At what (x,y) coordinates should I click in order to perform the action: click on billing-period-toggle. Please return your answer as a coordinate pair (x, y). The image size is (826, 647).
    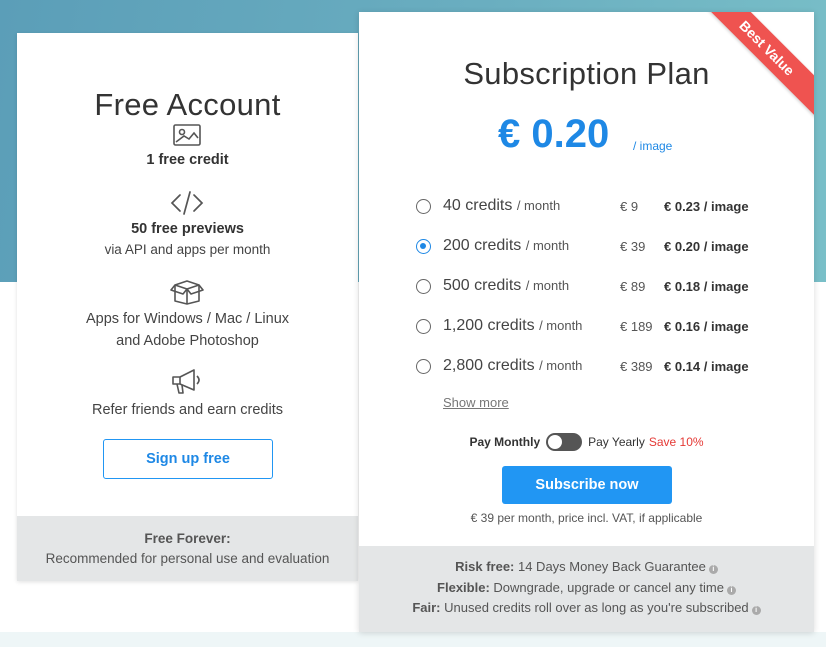
    Looking at the image, I should click on (564, 442).